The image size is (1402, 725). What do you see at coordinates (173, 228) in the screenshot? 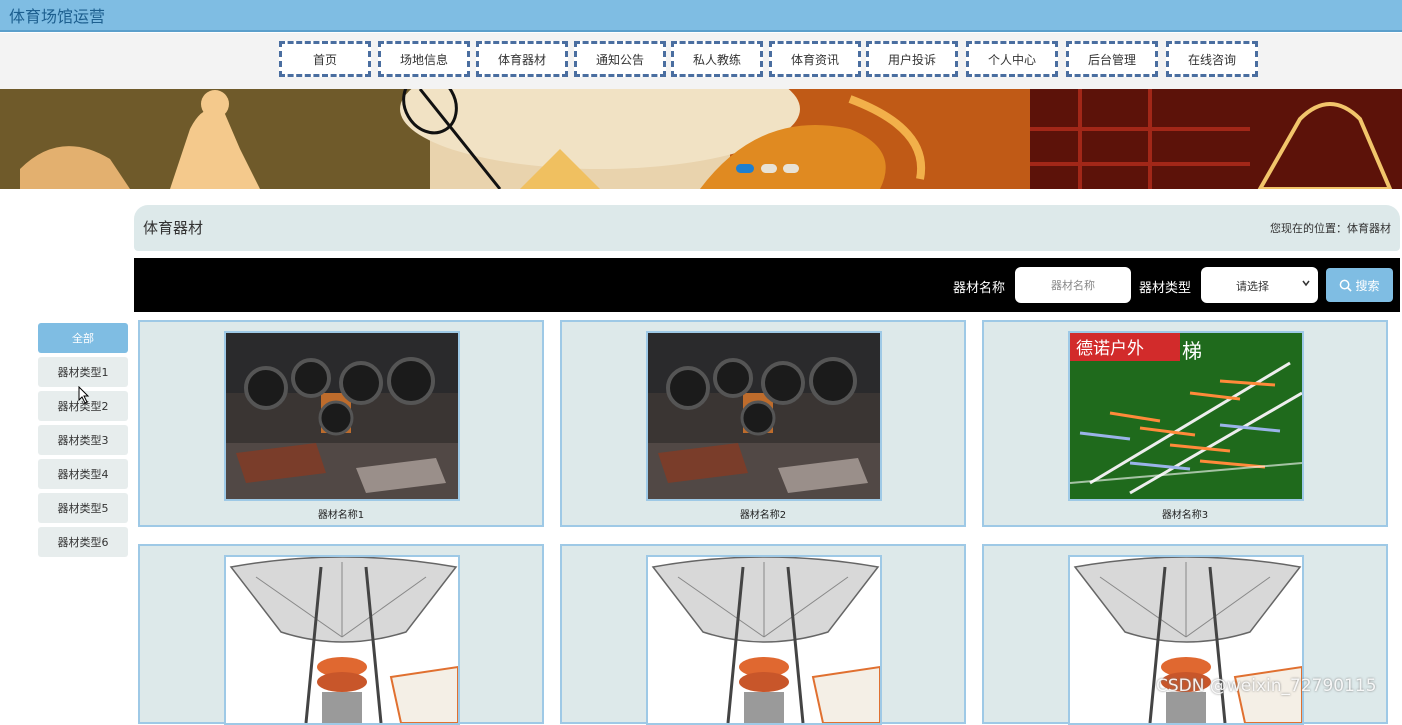
I see `page-title: 体育器材` at bounding box center [173, 228].